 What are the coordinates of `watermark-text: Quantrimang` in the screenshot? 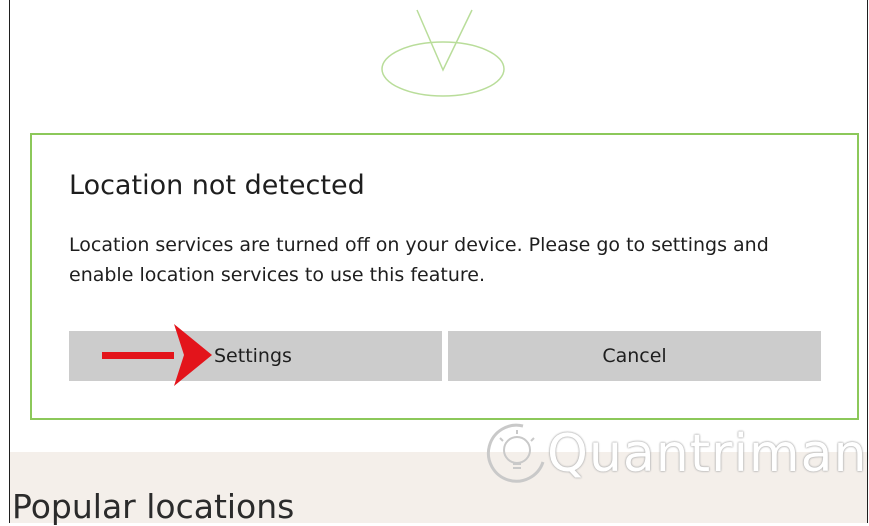 It's located at (708, 454).